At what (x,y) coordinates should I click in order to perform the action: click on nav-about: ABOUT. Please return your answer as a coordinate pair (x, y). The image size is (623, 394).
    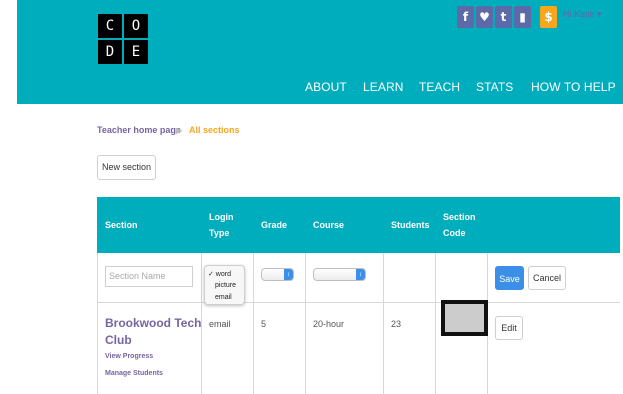
    Looking at the image, I should click on (326, 87).